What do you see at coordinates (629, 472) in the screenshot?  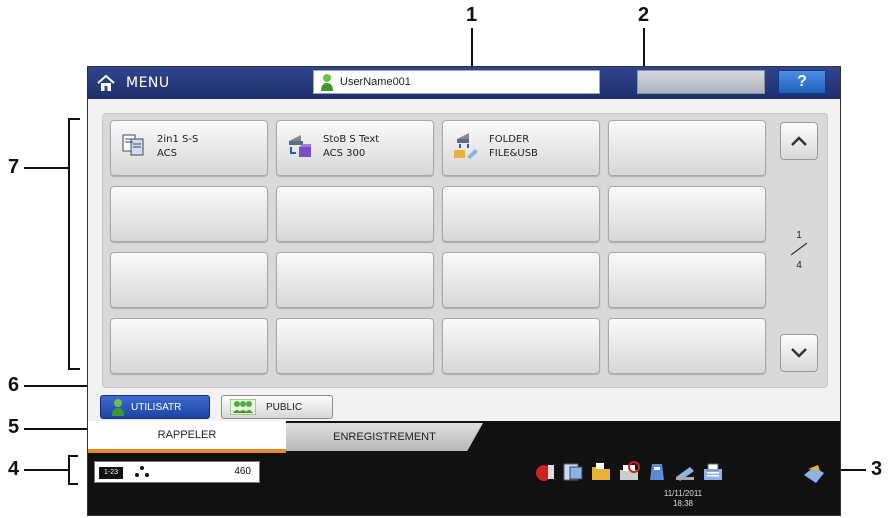 I see `fax-blocked-icon` at bounding box center [629, 472].